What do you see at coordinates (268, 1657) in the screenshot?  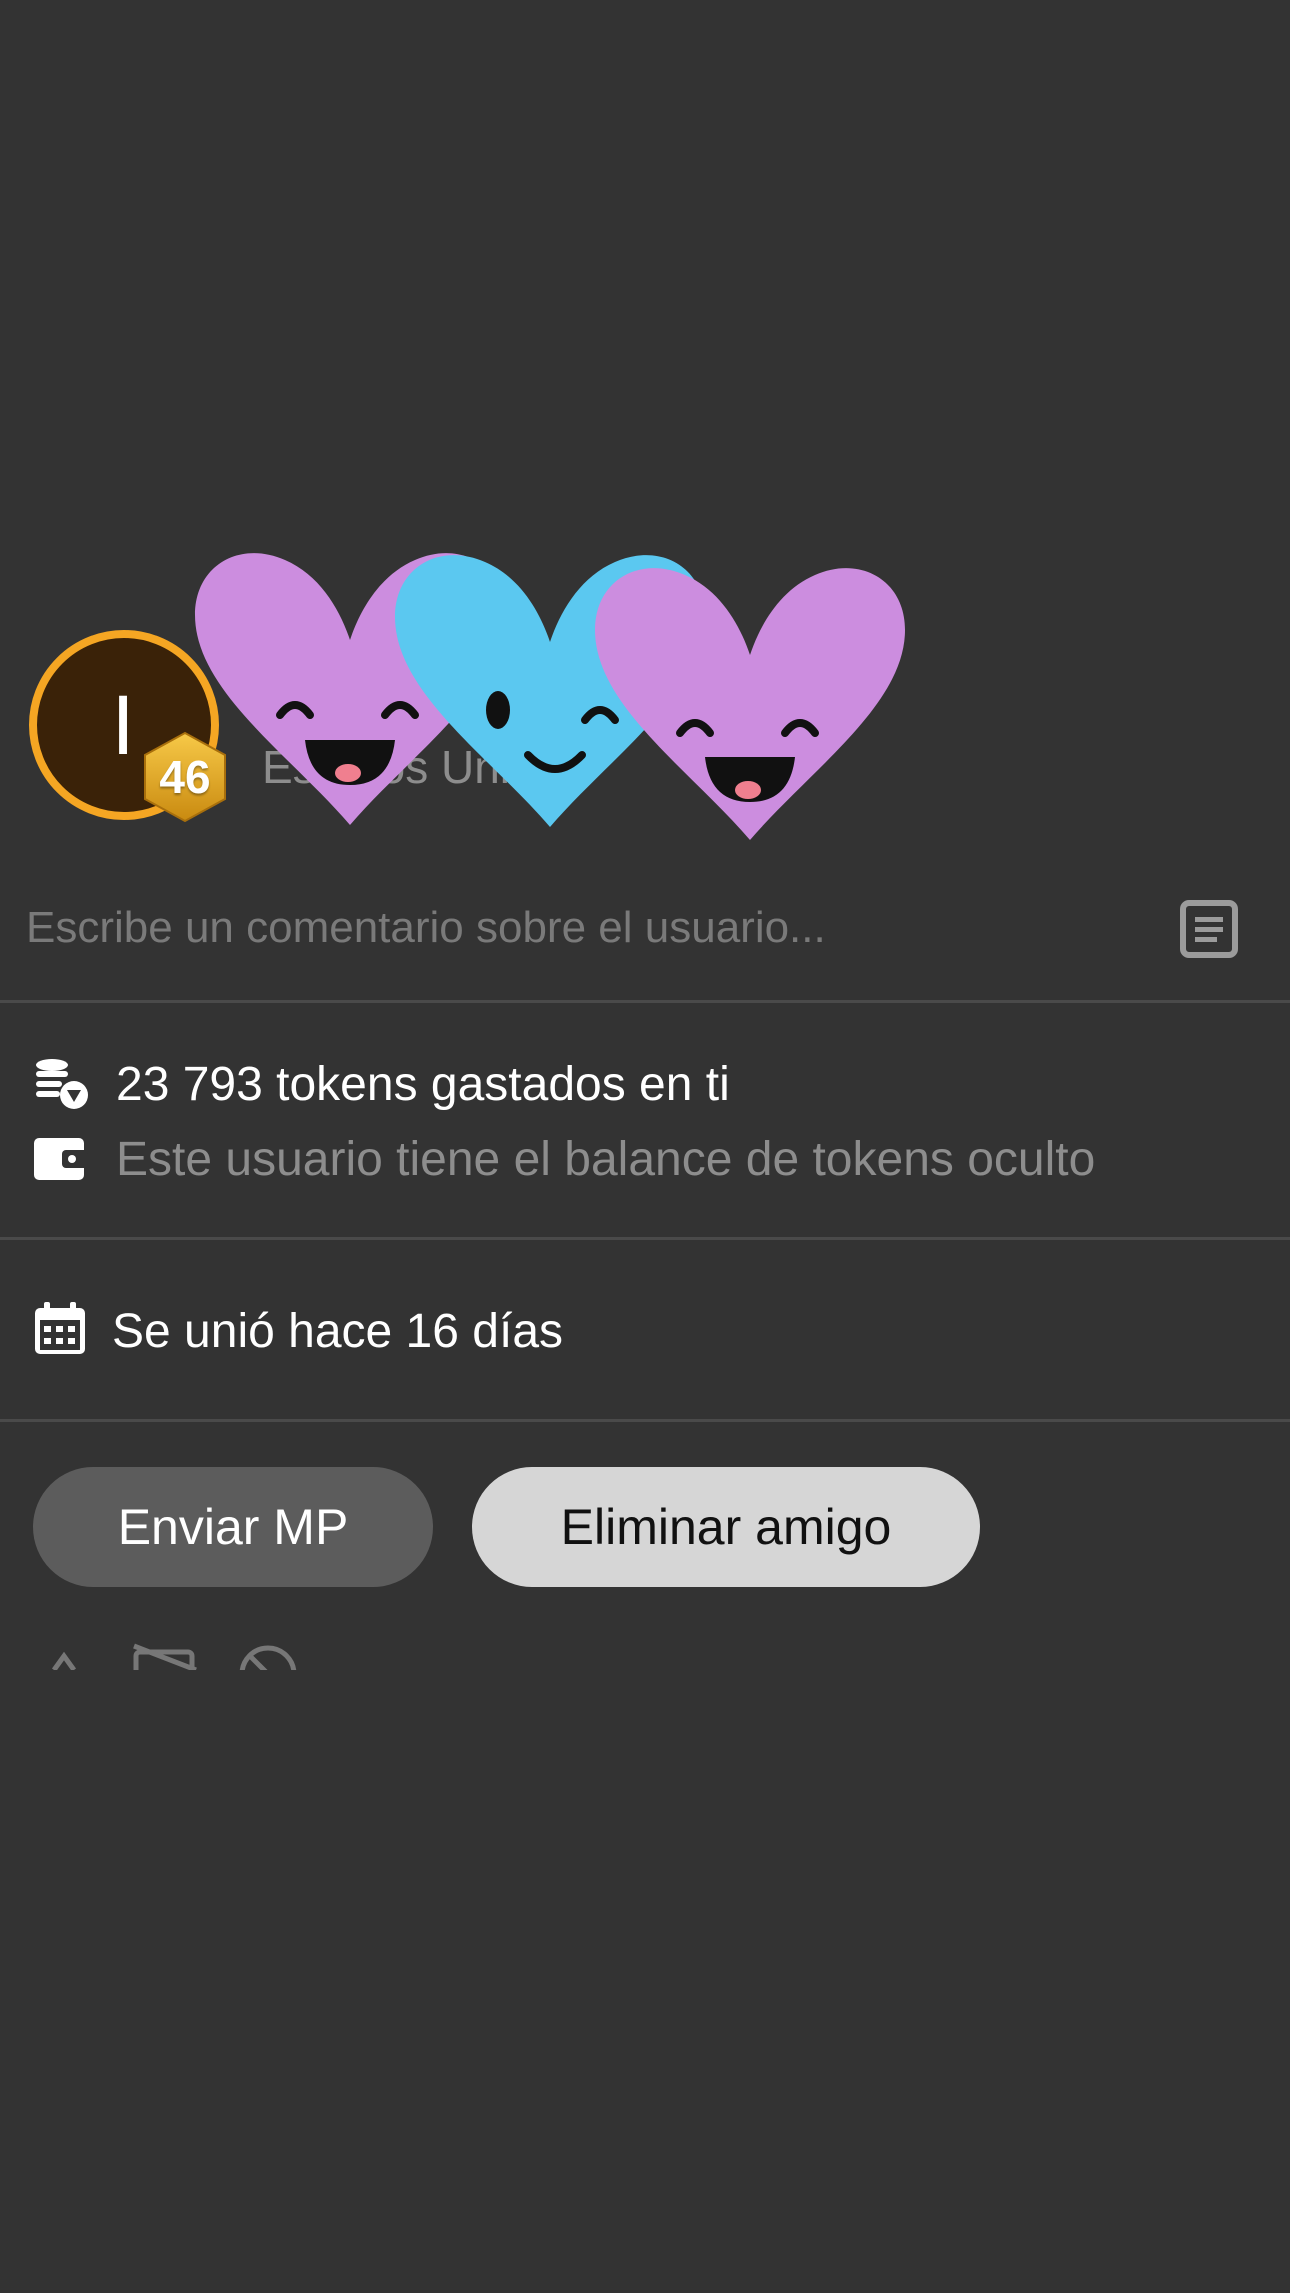 I see `block-icon` at bounding box center [268, 1657].